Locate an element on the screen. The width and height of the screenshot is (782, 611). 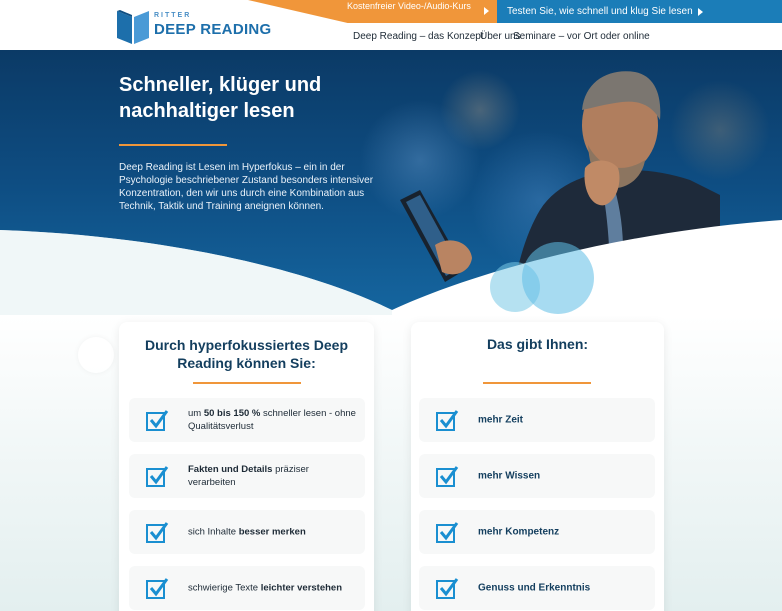
list-item-text: sich Inhalte besser merken is located at coordinates (247, 532).